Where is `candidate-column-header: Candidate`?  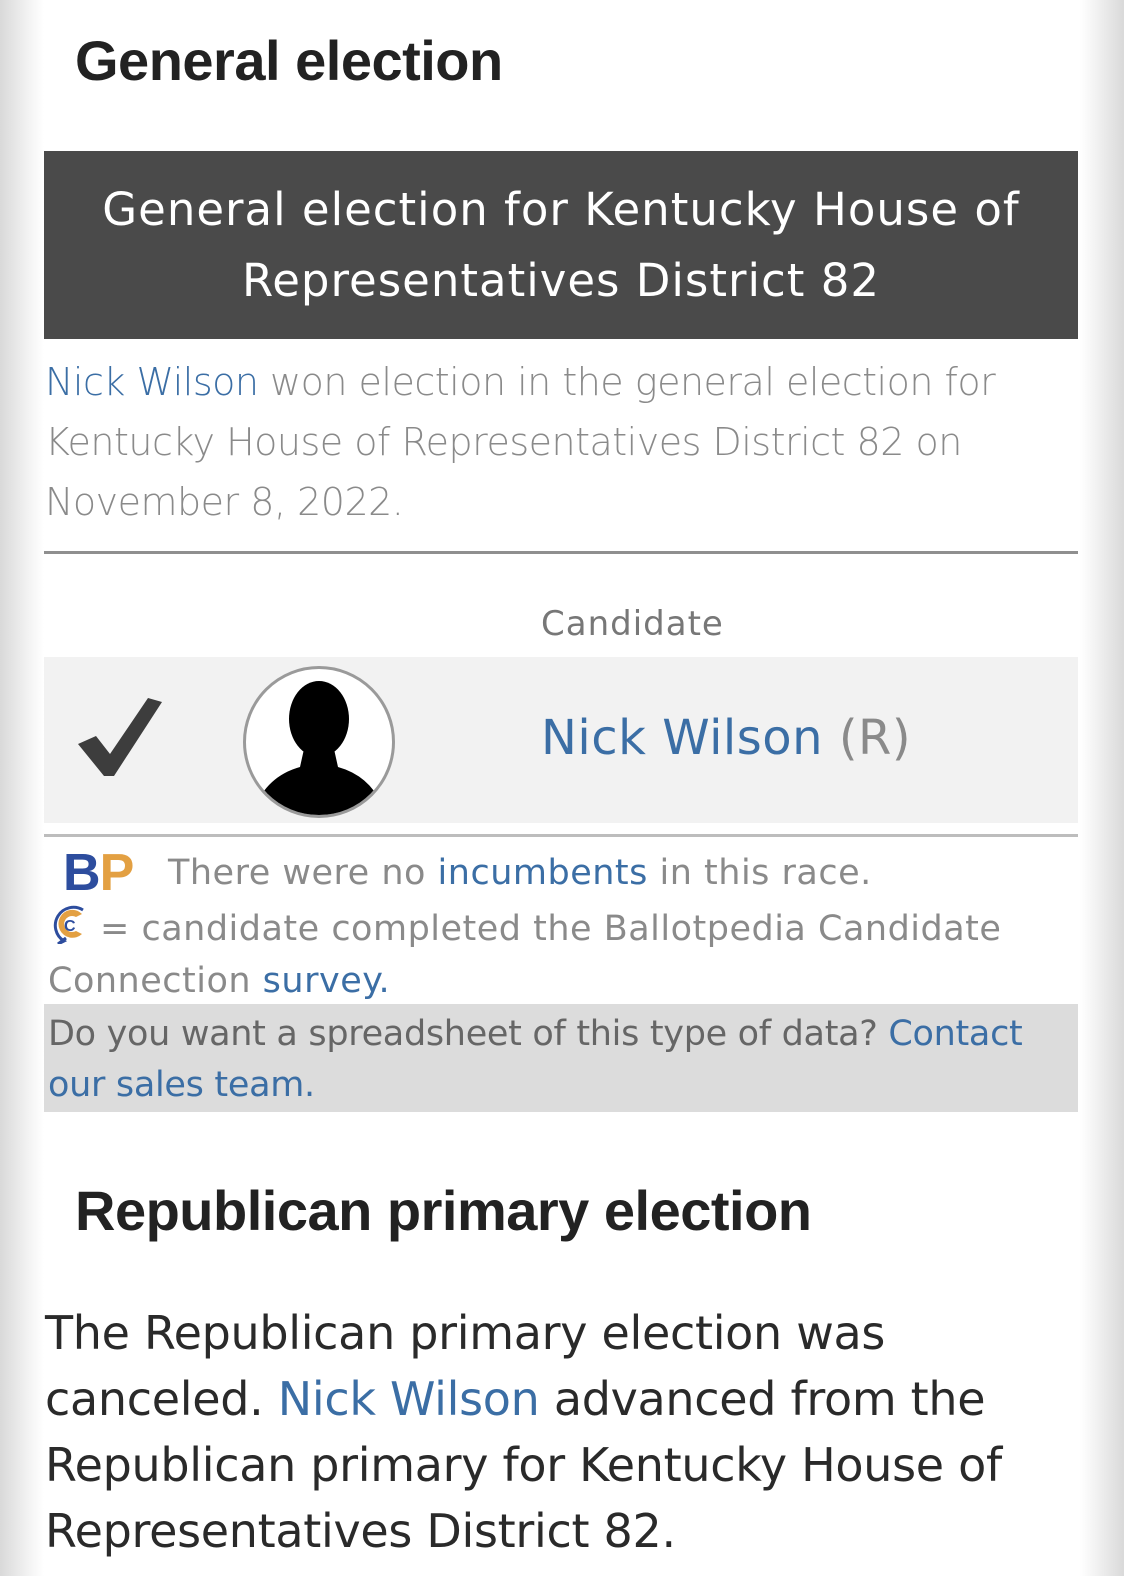 candidate-column-header: Candidate is located at coordinates (632, 624).